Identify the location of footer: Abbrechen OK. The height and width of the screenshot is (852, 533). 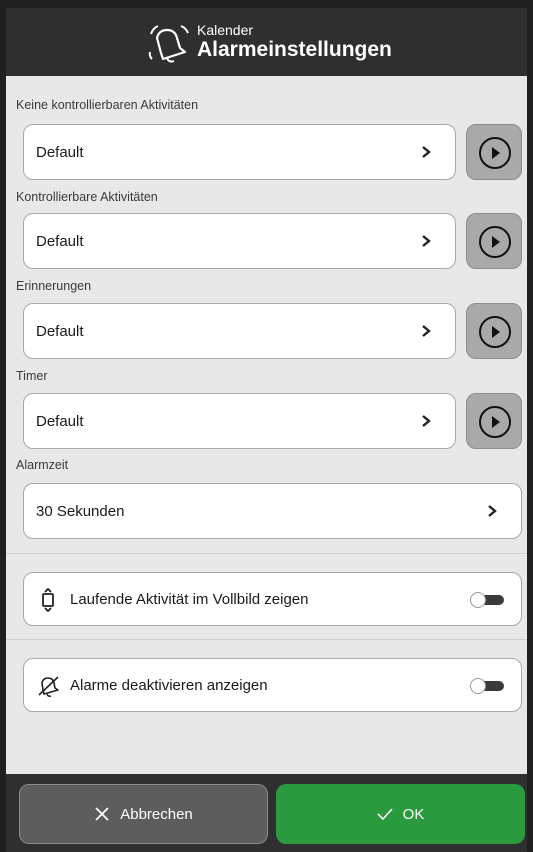
(266, 813).